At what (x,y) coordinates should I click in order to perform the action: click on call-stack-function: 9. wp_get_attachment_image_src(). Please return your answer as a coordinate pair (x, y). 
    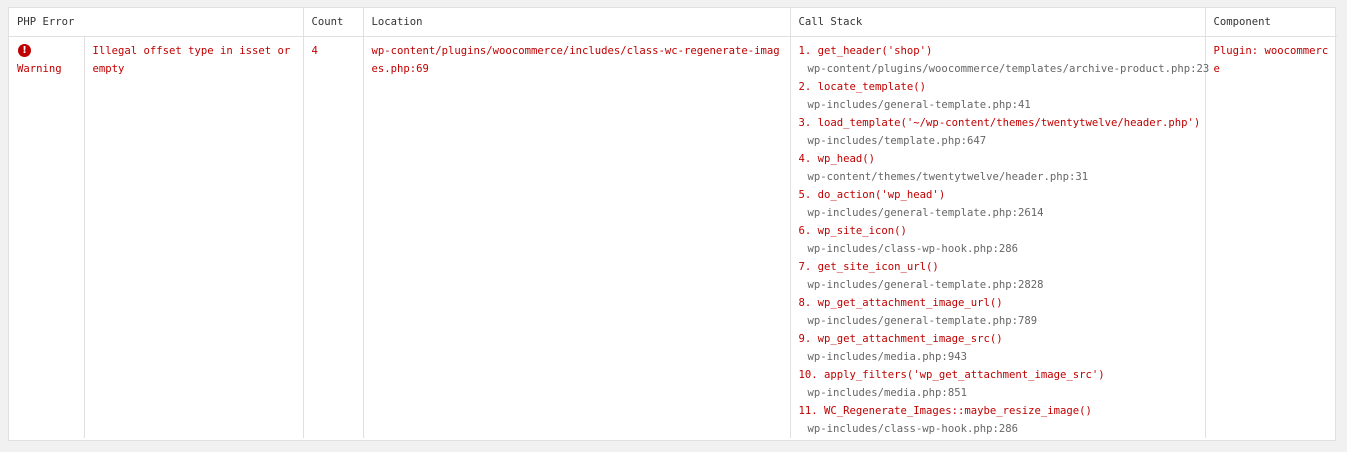
    Looking at the image, I should click on (900, 338).